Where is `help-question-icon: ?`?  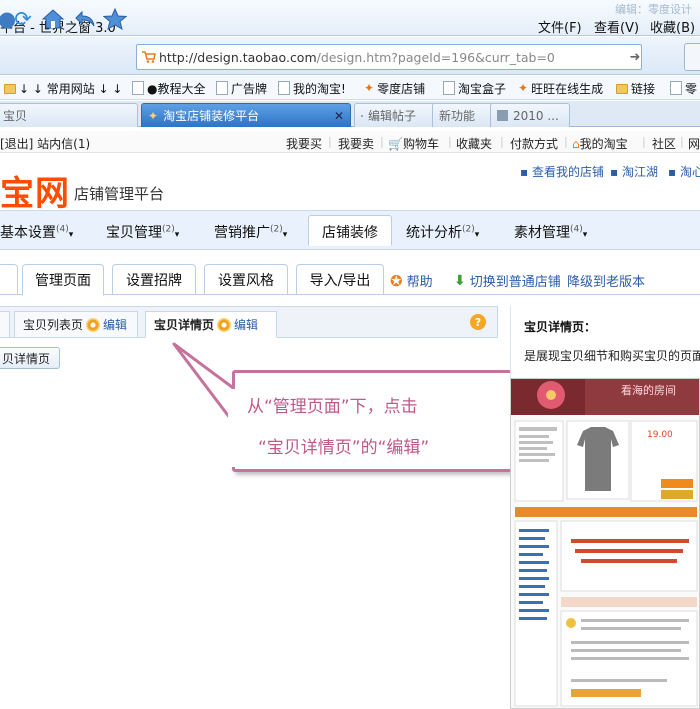 help-question-icon: ? is located at coordinates (478, 322).